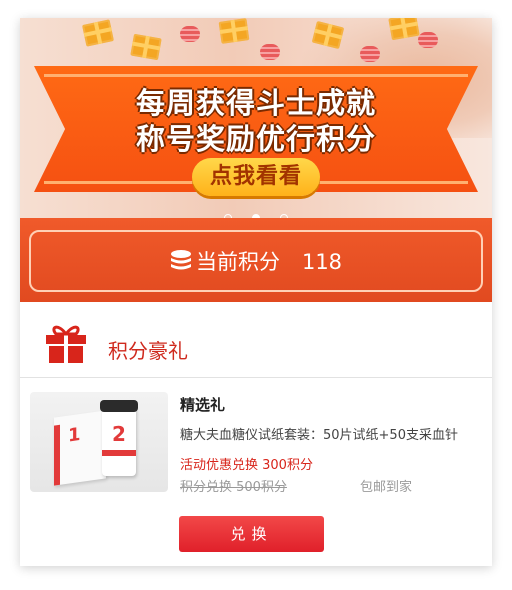 The height and width of the screenshot is (590, 512). I want to click on points-label: 当前积分, so click(237, 262).